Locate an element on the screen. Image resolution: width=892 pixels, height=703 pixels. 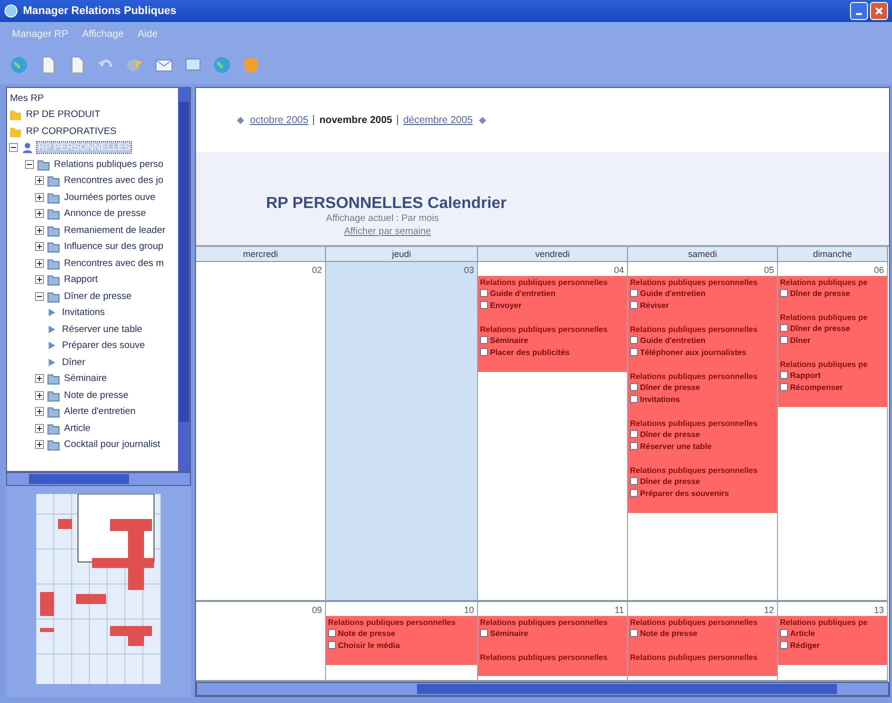
task-label: Téléphoner aux journalistes is located at coordinates (693, 352).